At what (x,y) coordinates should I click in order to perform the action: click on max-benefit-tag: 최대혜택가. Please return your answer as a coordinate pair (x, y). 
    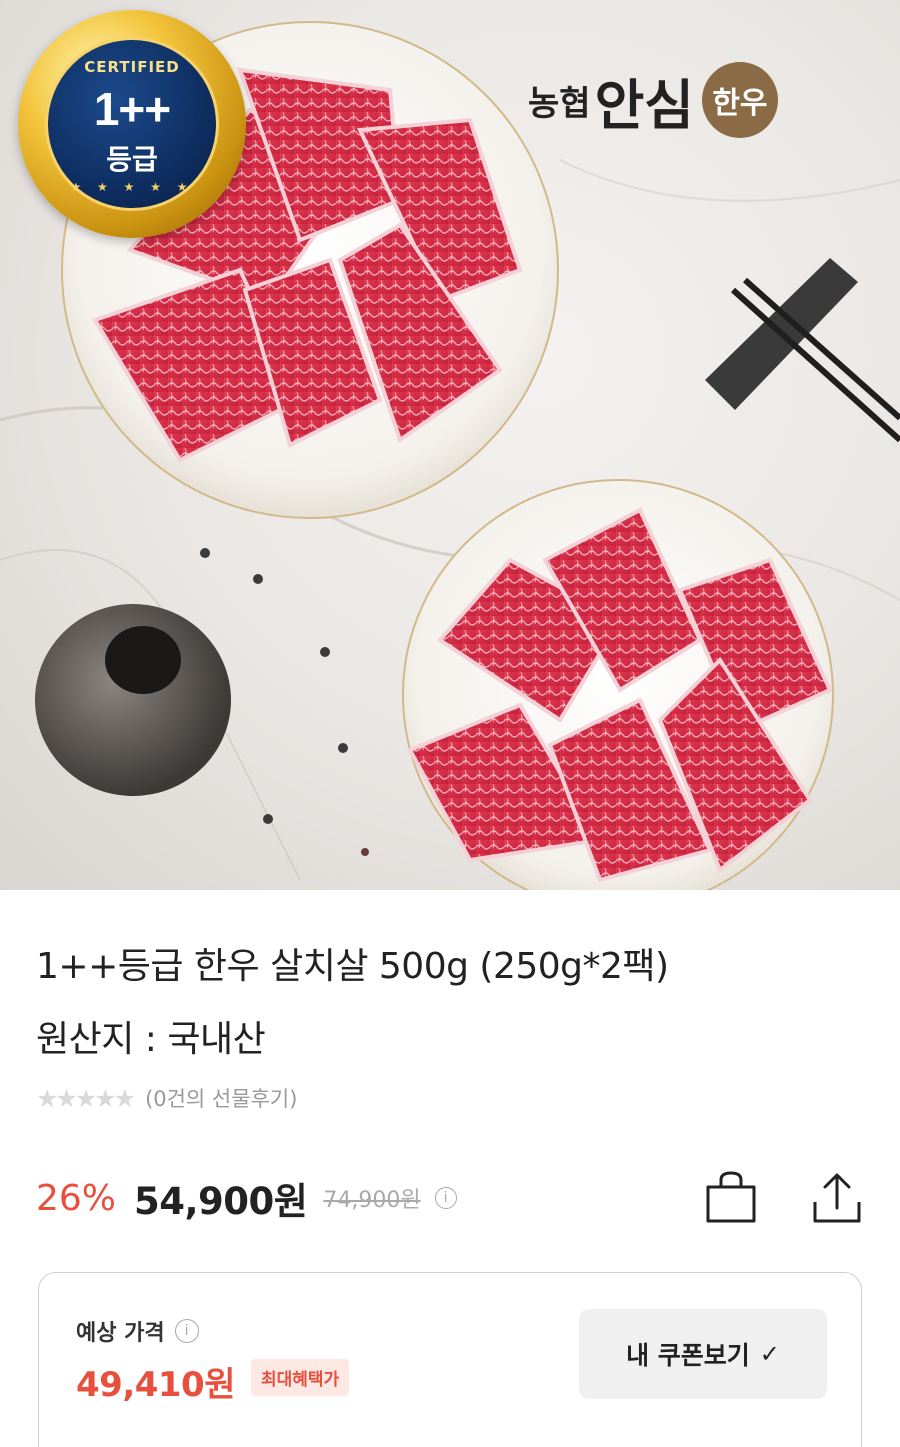
    Looking at the image, I should click on (300, 1377).